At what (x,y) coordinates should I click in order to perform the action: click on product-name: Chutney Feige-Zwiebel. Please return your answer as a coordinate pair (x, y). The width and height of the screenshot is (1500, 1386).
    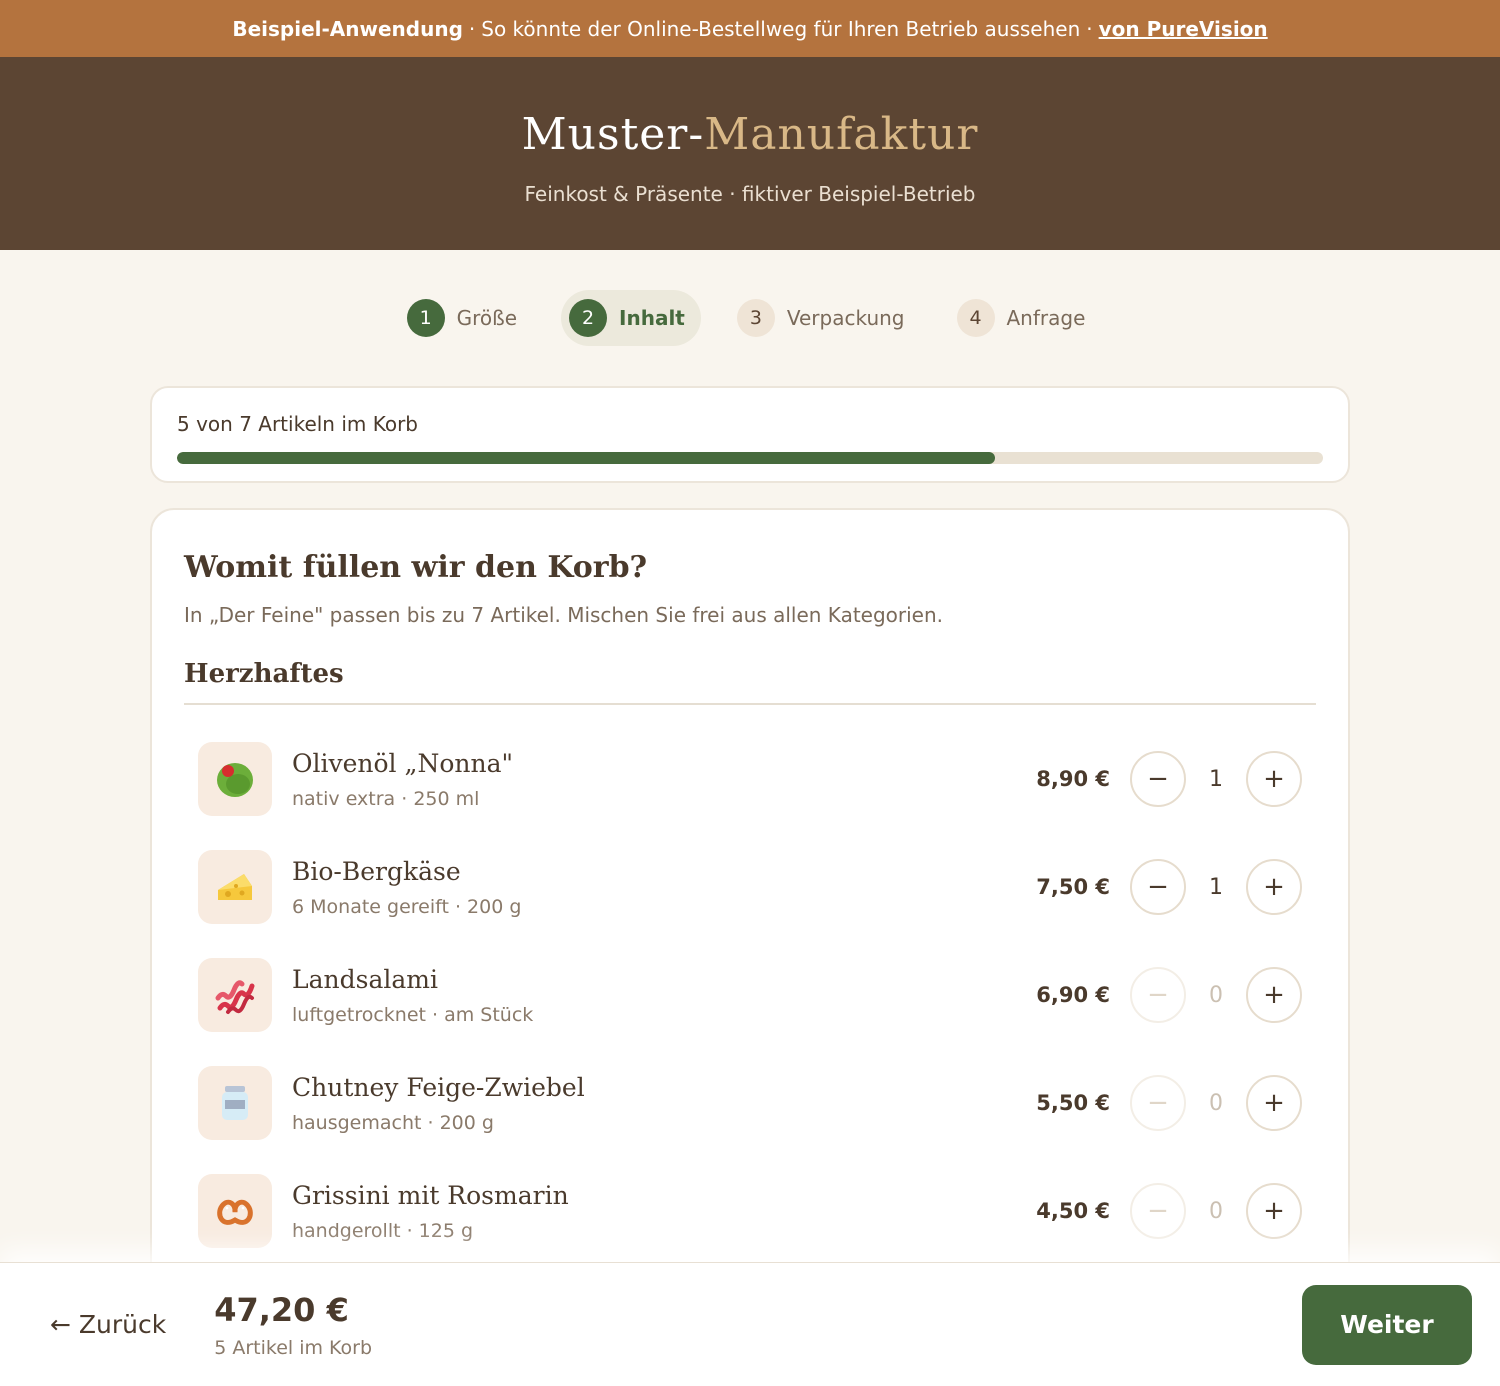
    Looking at the image, I should click on (438, 1087).